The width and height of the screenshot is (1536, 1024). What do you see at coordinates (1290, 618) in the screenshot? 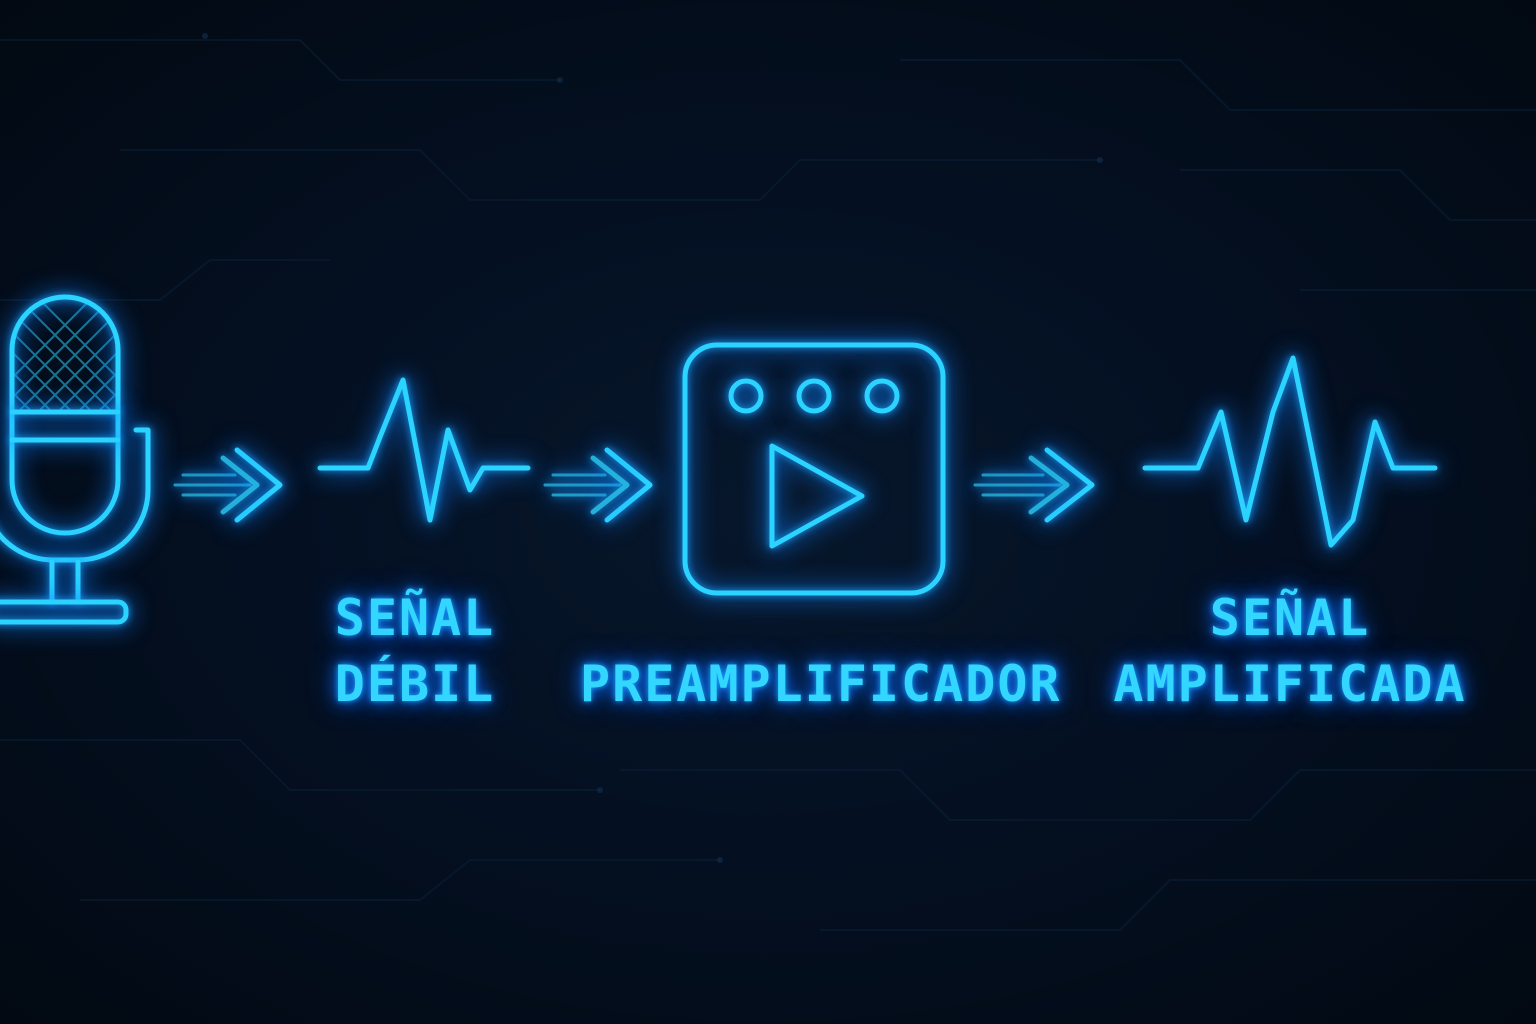
I see `amplified-signal-label-line-1: SEÑAL` at bounding box center [1290, 618].